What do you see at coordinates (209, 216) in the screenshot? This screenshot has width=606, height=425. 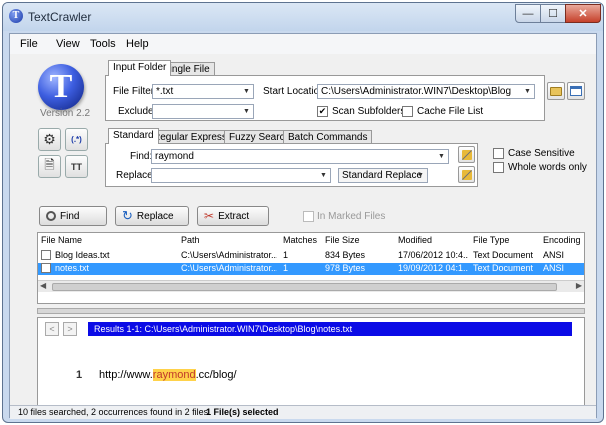 I see `scissors-icon: ✂` at bounding box center [209, 216].